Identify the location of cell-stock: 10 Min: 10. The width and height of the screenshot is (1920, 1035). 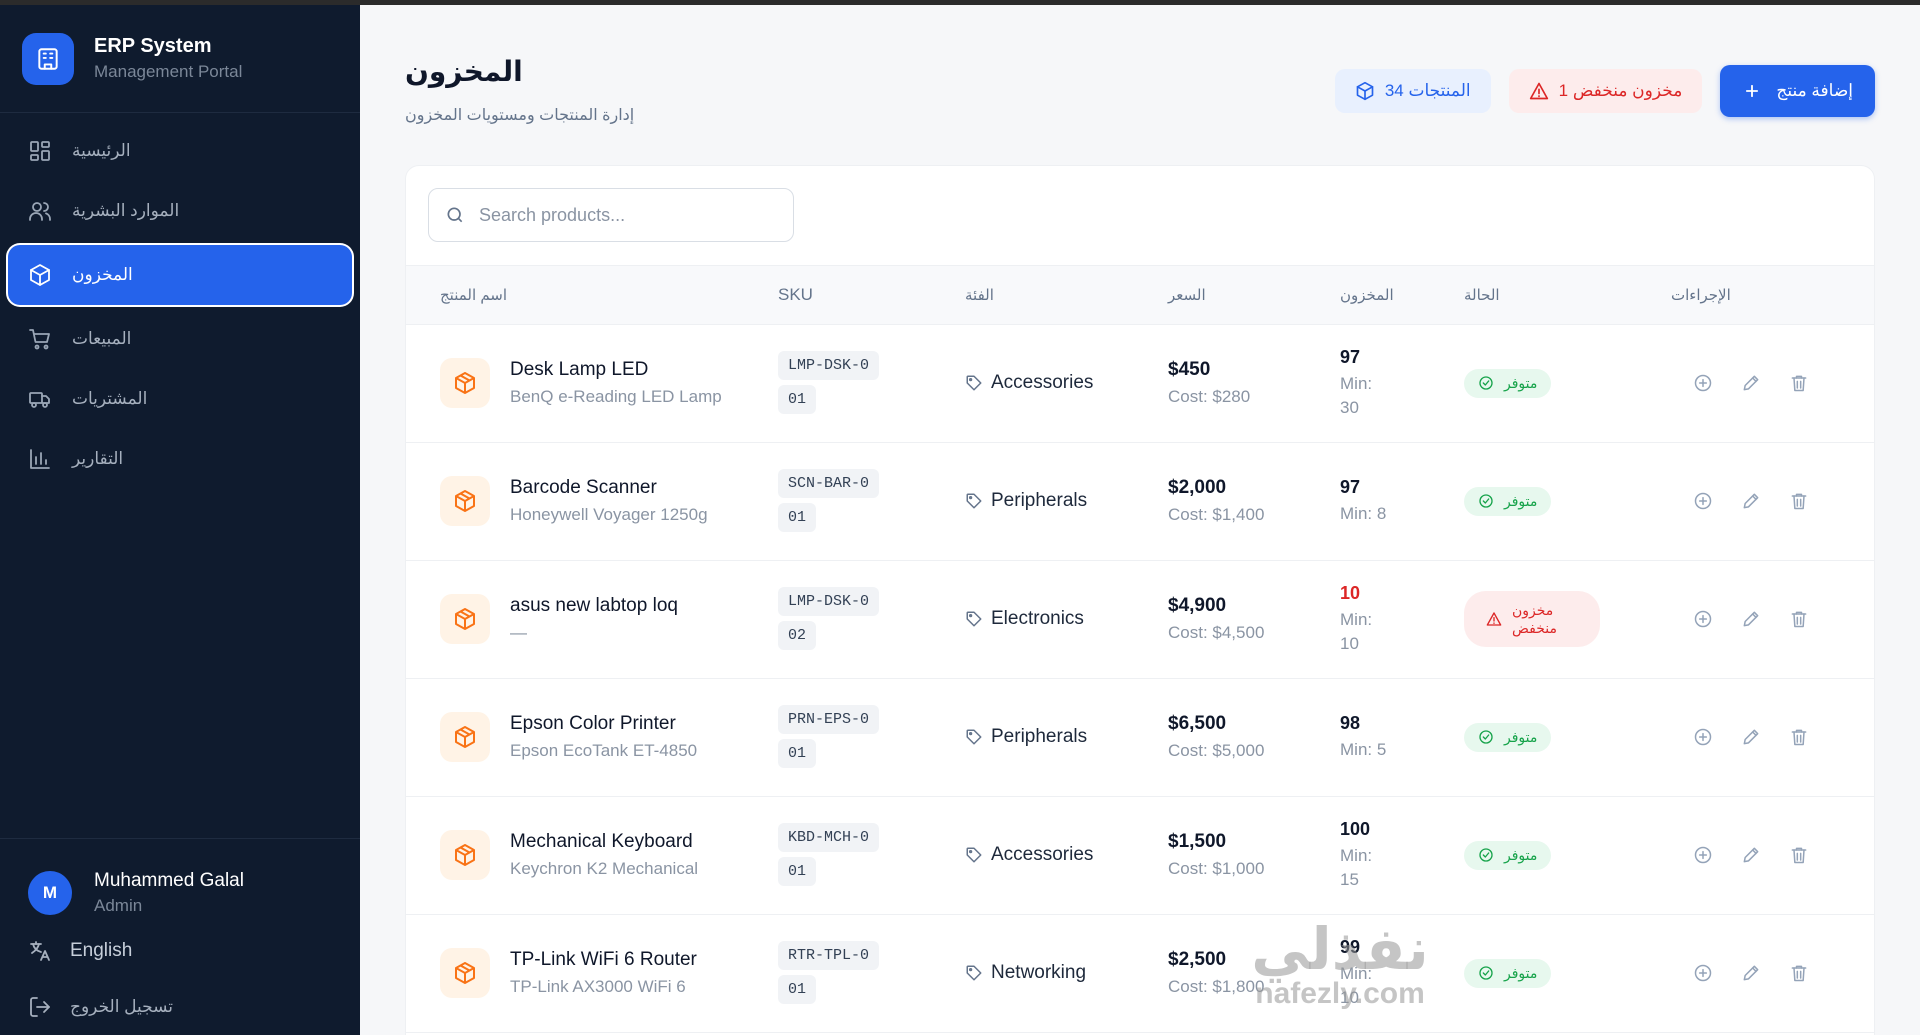
(1402, 619).